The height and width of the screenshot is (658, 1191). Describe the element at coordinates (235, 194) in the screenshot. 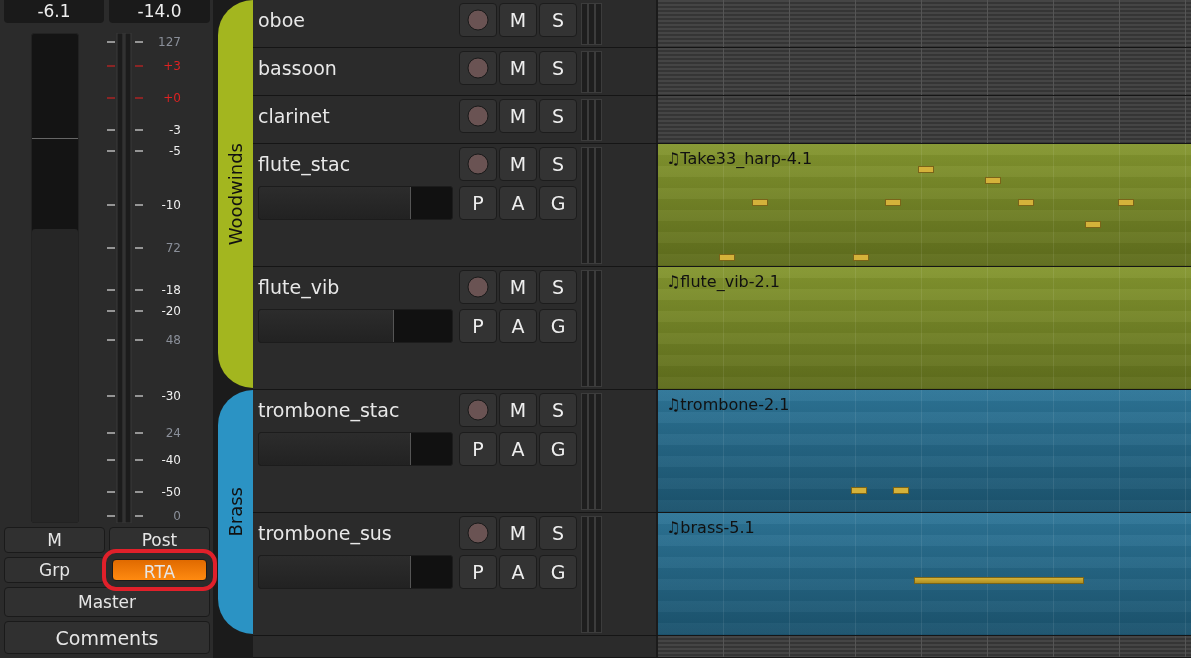

I see `group-tab: Woodwinds` at that location.